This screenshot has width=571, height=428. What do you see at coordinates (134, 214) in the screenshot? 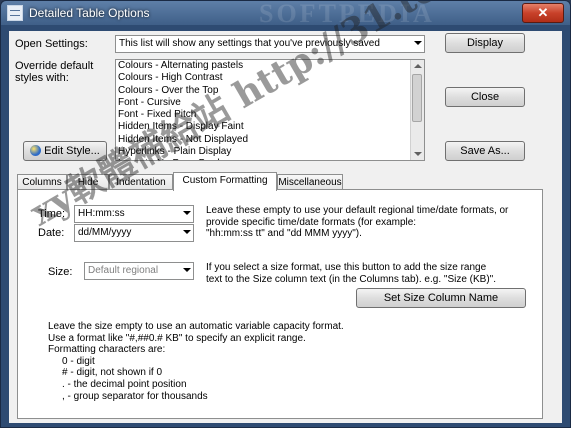
I see `time-format-select: HH:mm:ss` at bounding box center [134, 214].